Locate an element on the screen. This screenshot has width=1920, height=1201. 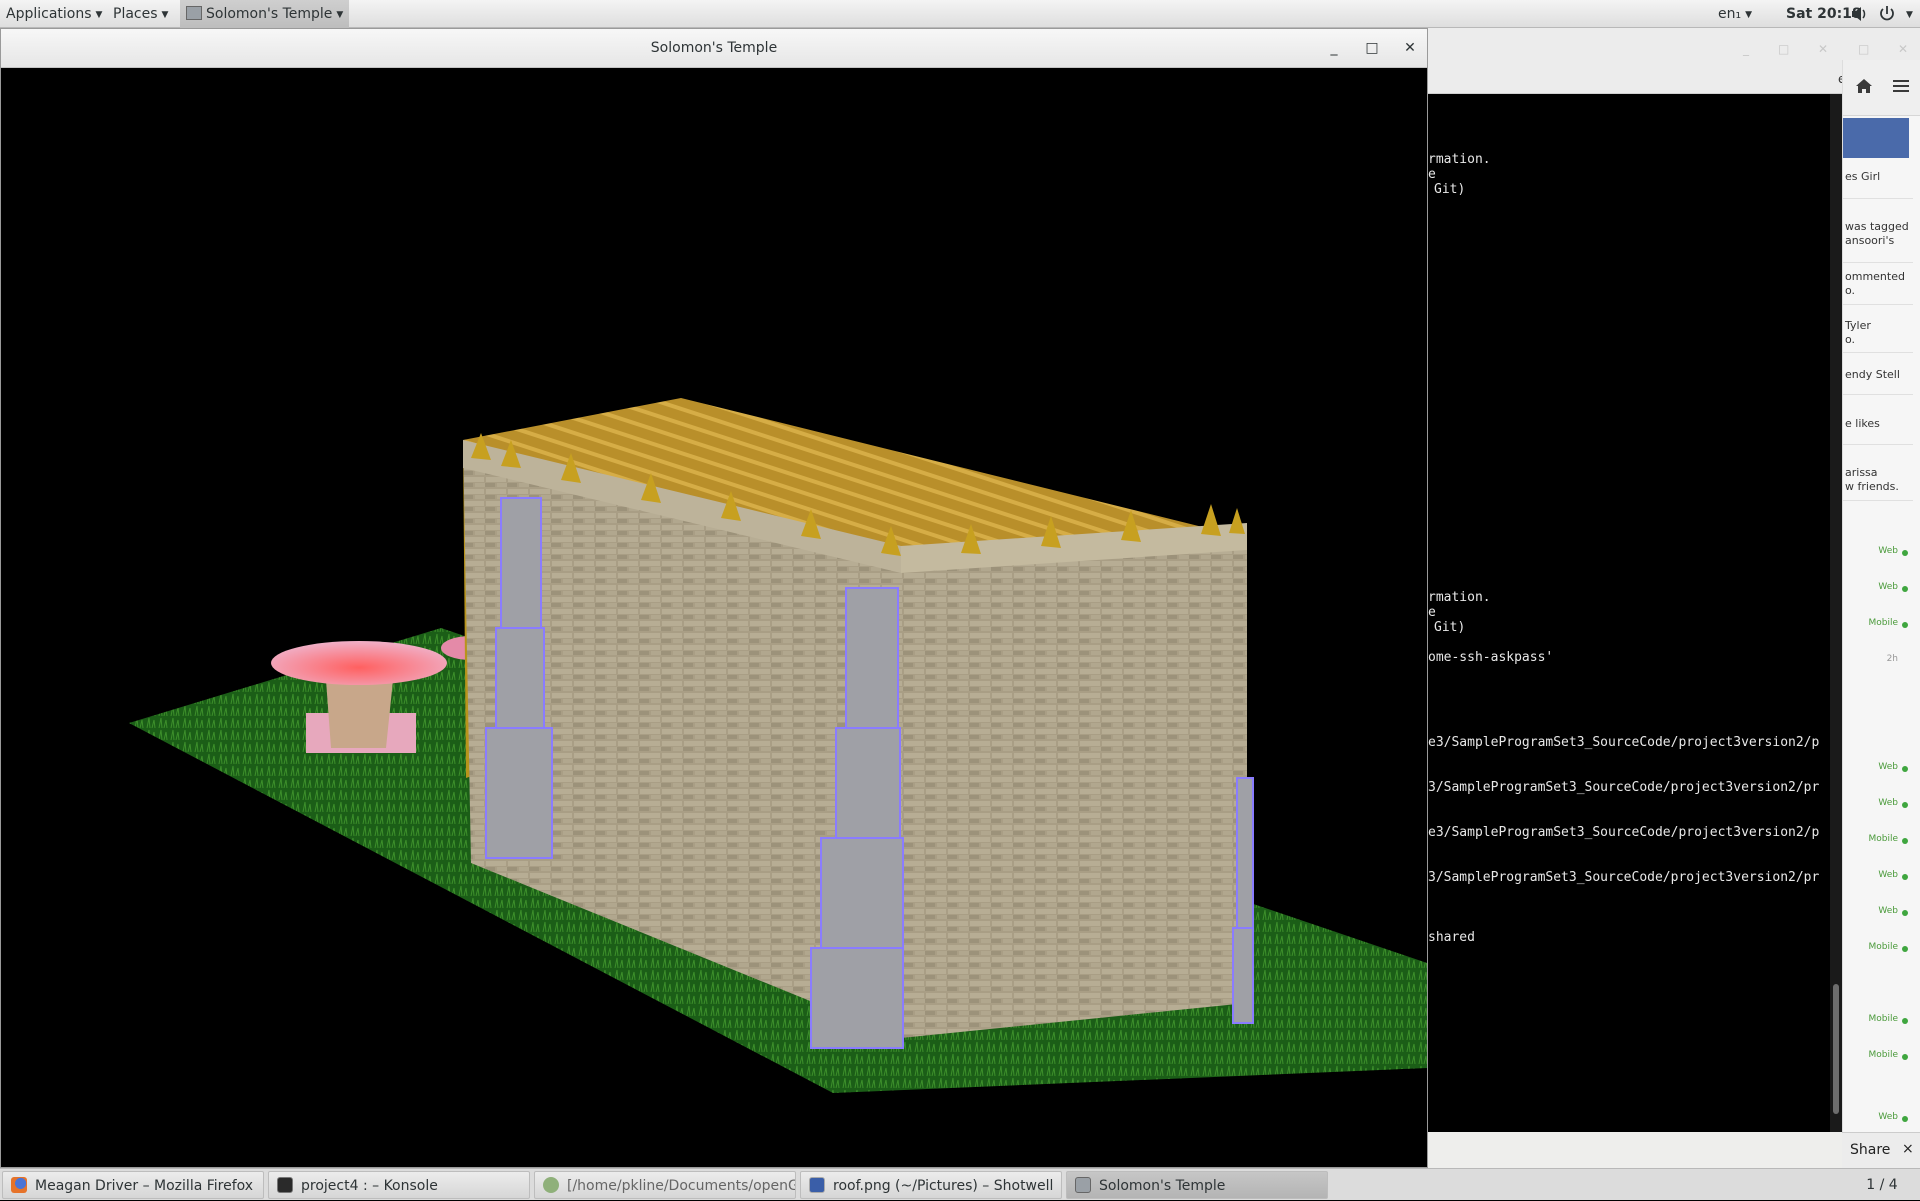
feed-text: was tagged is located at coordinates (1877, 226).